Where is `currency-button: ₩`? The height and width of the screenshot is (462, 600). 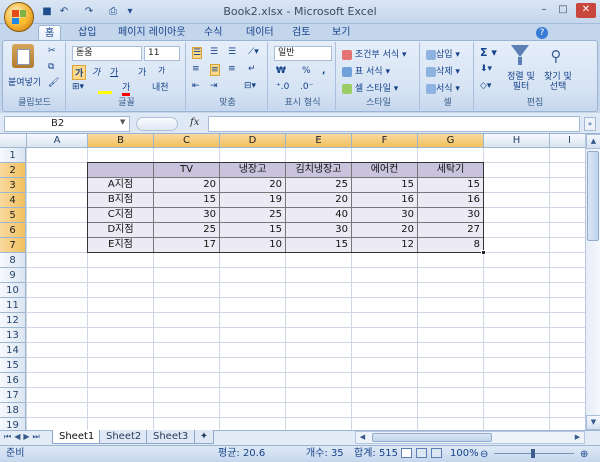
currency-button: ₩ is located at coordinates (281, 71).